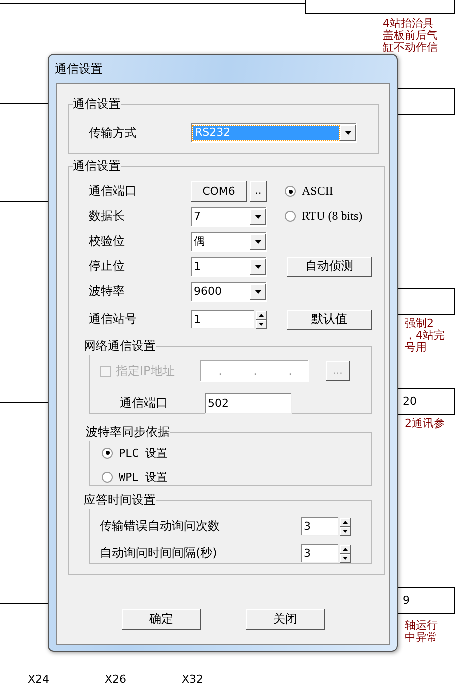 This screenshot has height=688, width=473. I want to click on dialog-button: 确定, so click(161, 619).